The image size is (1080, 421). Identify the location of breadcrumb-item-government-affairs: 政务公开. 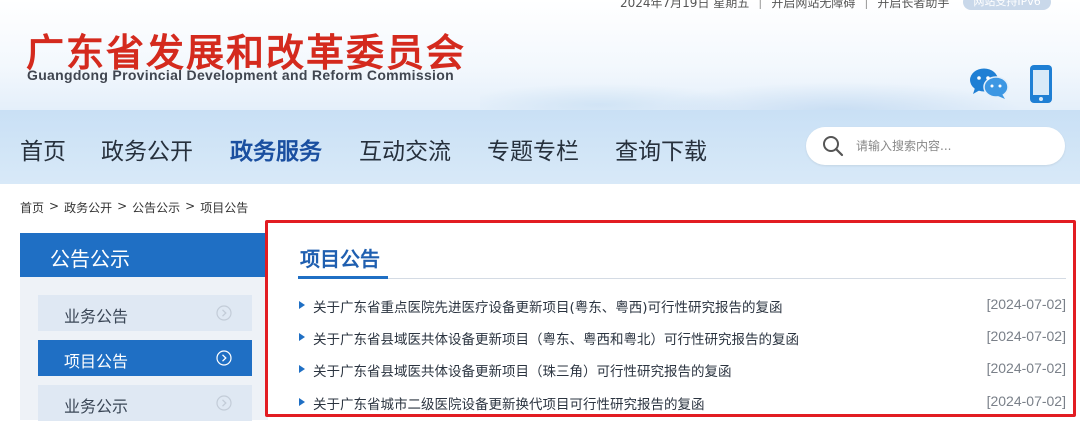
(88, 207).